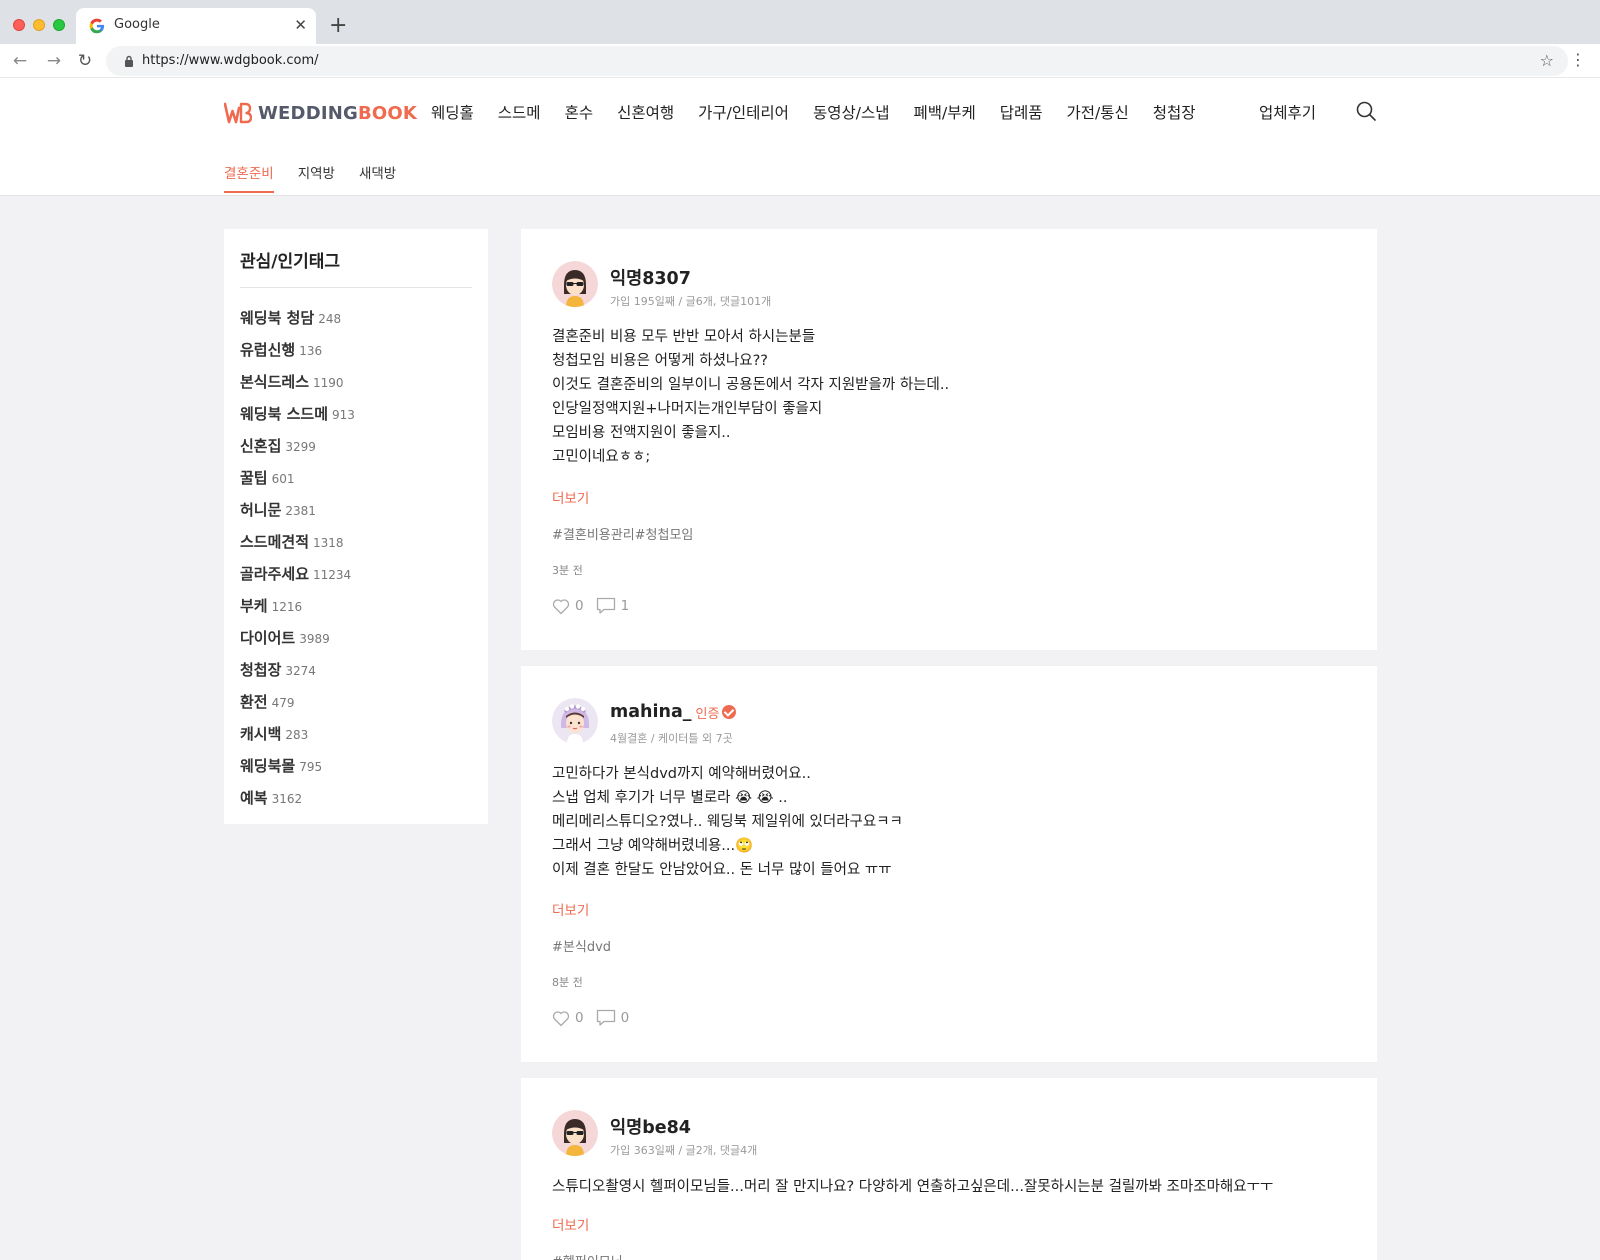  What do you see at coordinates (338, 26) in the screenshot?
I see `new-tab-icon: +` at bounding box center [338, 26].